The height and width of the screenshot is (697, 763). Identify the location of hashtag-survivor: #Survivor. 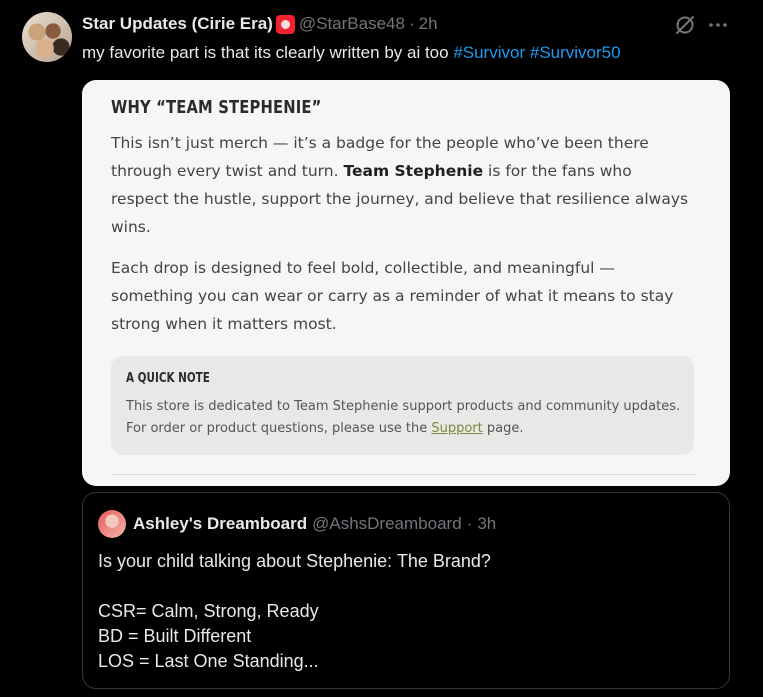
(489, 52).